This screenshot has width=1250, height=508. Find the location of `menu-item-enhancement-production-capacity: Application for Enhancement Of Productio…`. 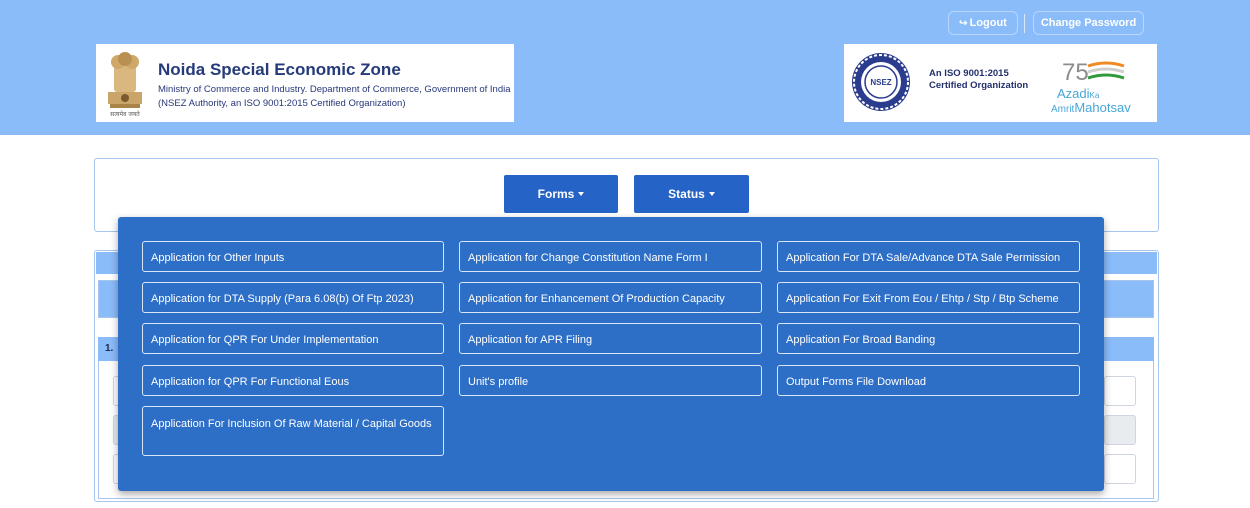

menu-item-enhancement-production-capacity: Application for Enhancement Of Productio… is located at coordinates (610, 297).